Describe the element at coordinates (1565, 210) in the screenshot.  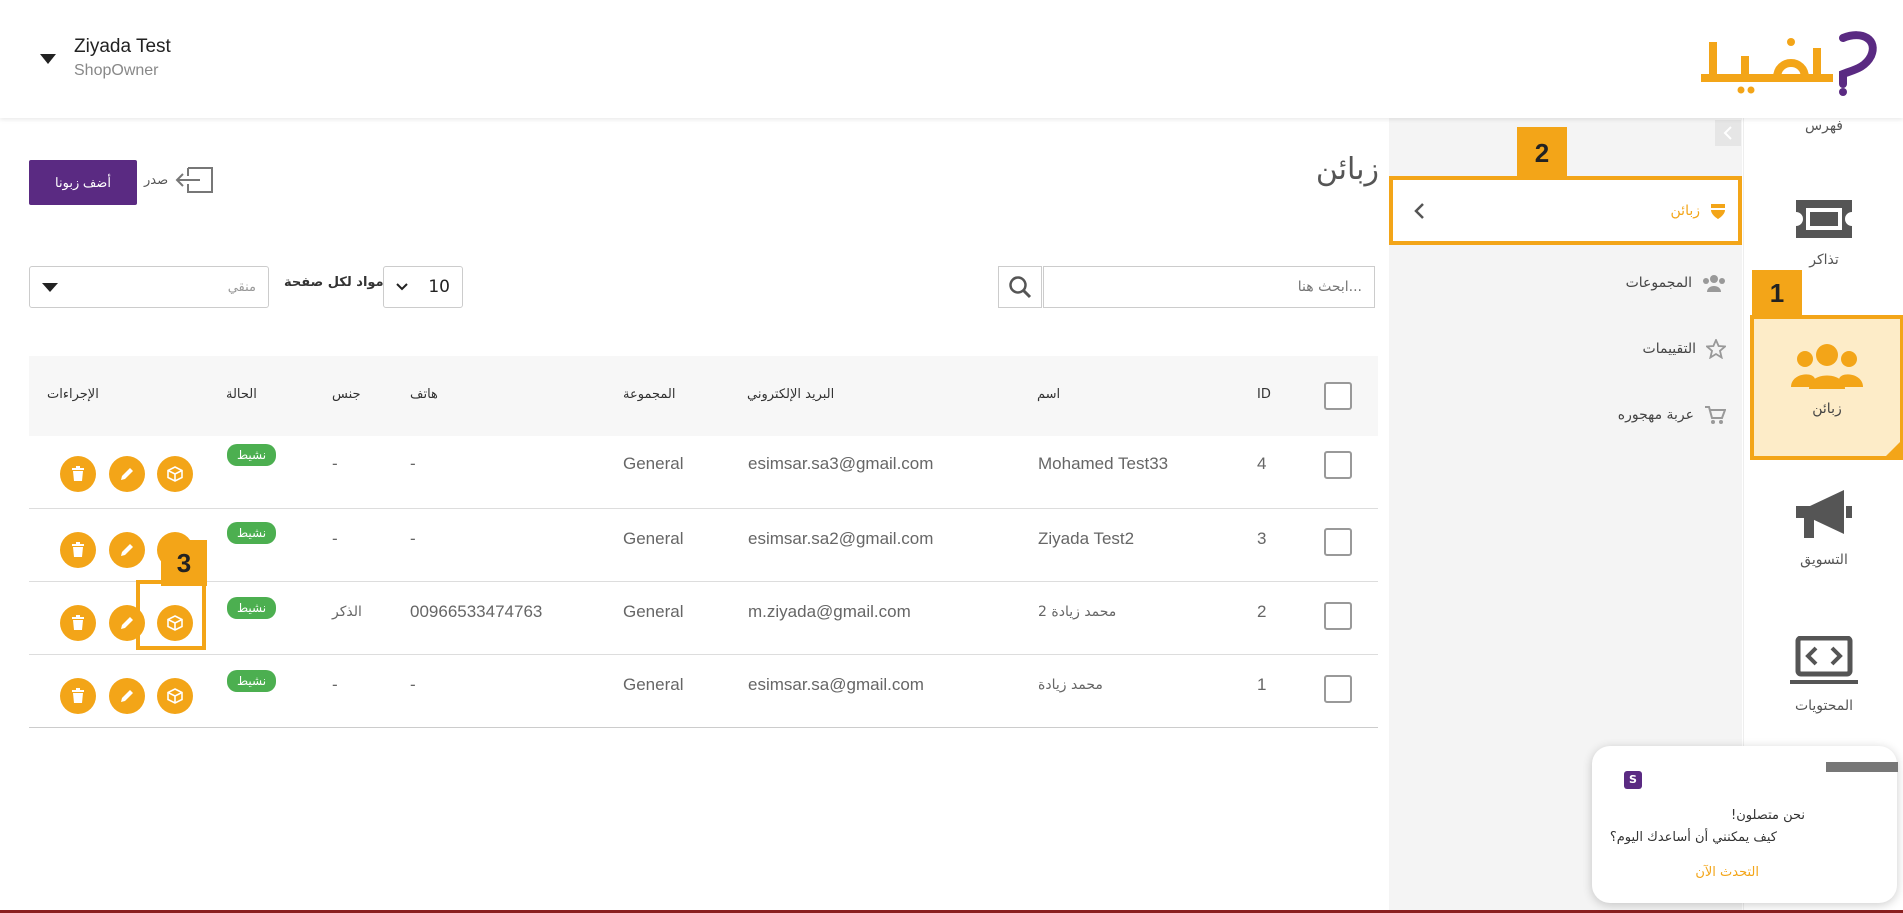
I see `subnav-item-customers: زبائن` at that location.